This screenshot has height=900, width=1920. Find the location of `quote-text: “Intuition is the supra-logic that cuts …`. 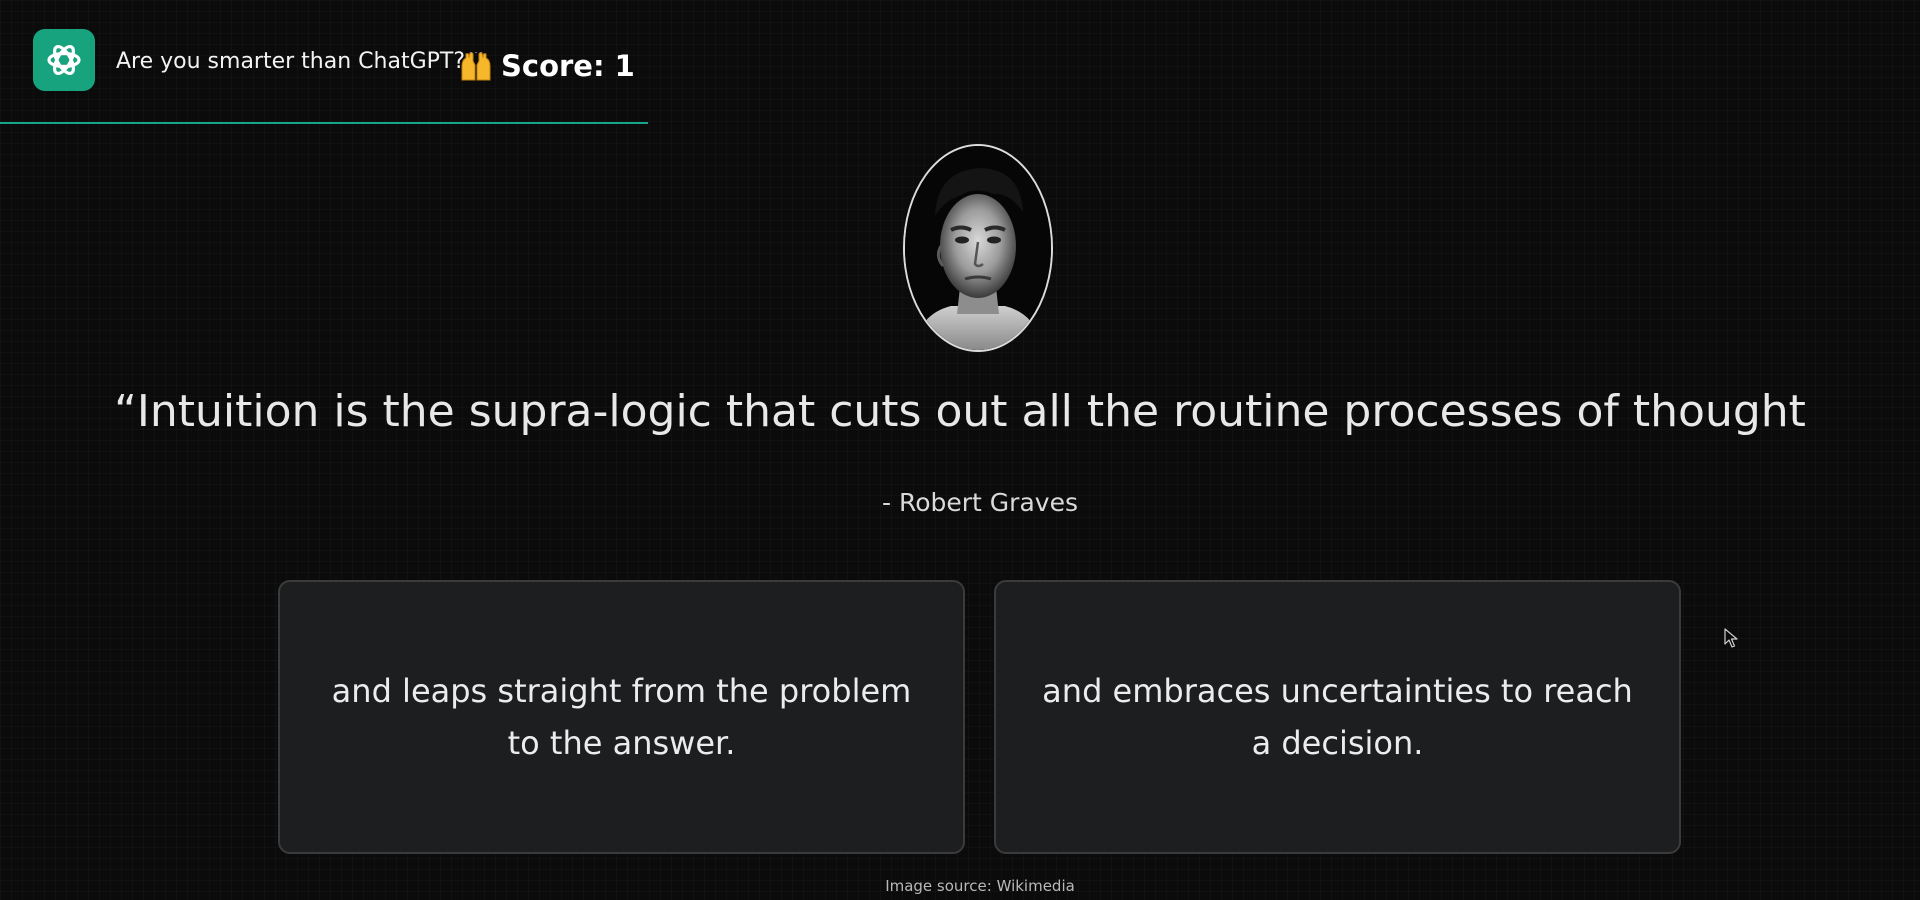

quote-text: “Intuition is the supra-logic that cuts … is located at coordinates (960, 411).